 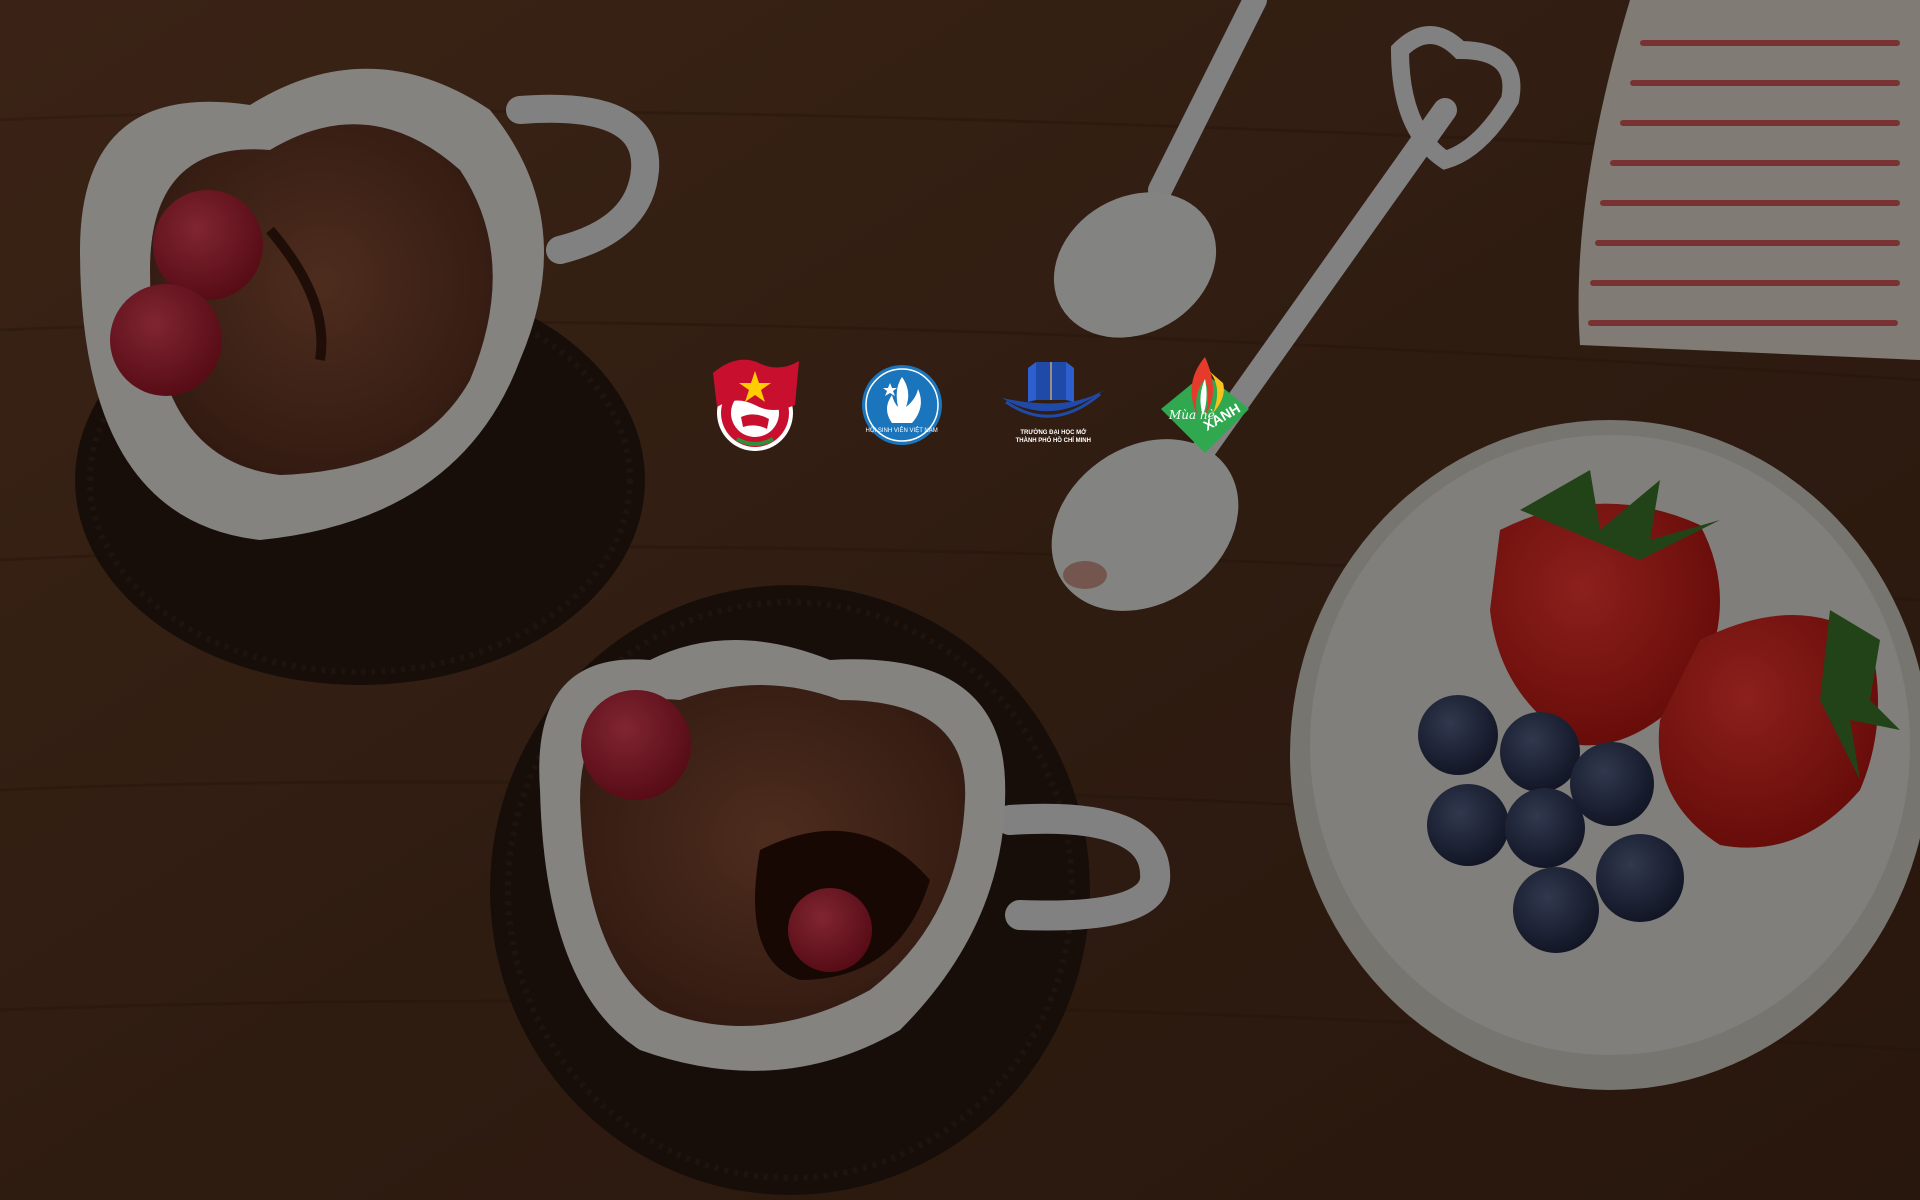 What do you see at coordinates (902, 405) in the screenshot?
I see `student-association-logo: HỘI SINH VIÊN VIỆT NAM` at bounding box center [902, 405].